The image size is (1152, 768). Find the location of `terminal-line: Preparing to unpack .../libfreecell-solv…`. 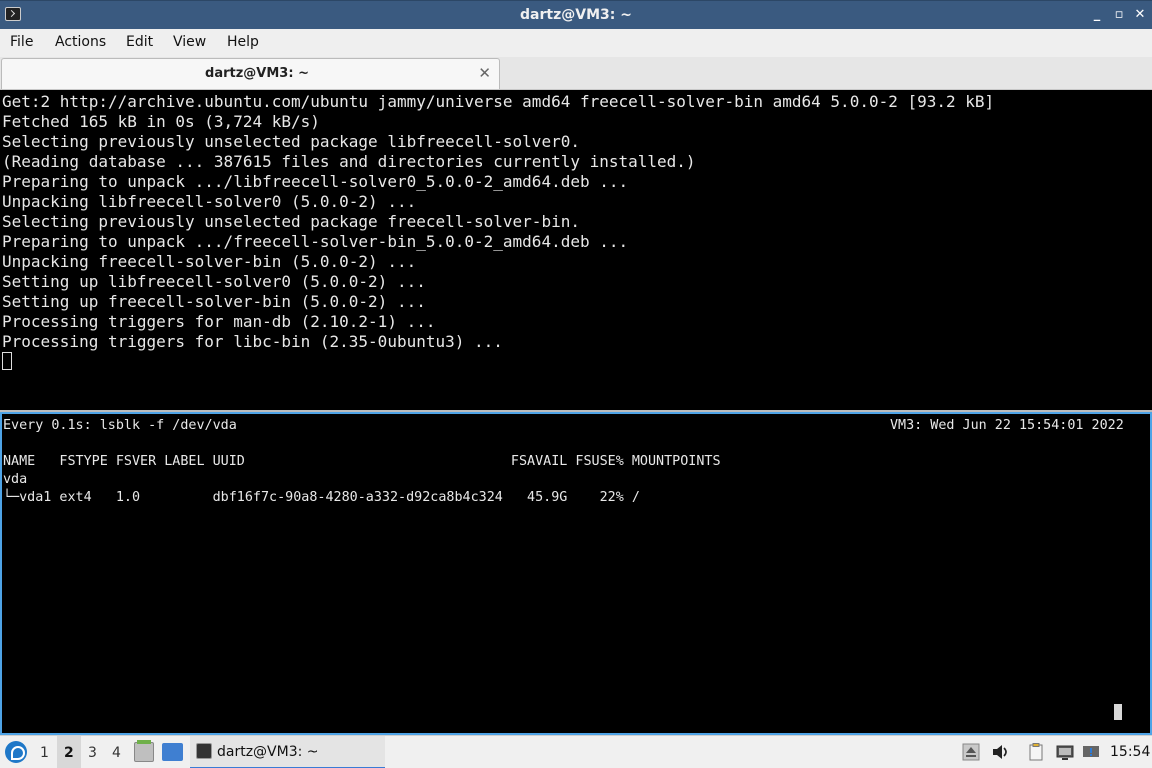

terminal-line: Preparing to unpack .../libfreecell-solv… is located at coordinates (315, 181).